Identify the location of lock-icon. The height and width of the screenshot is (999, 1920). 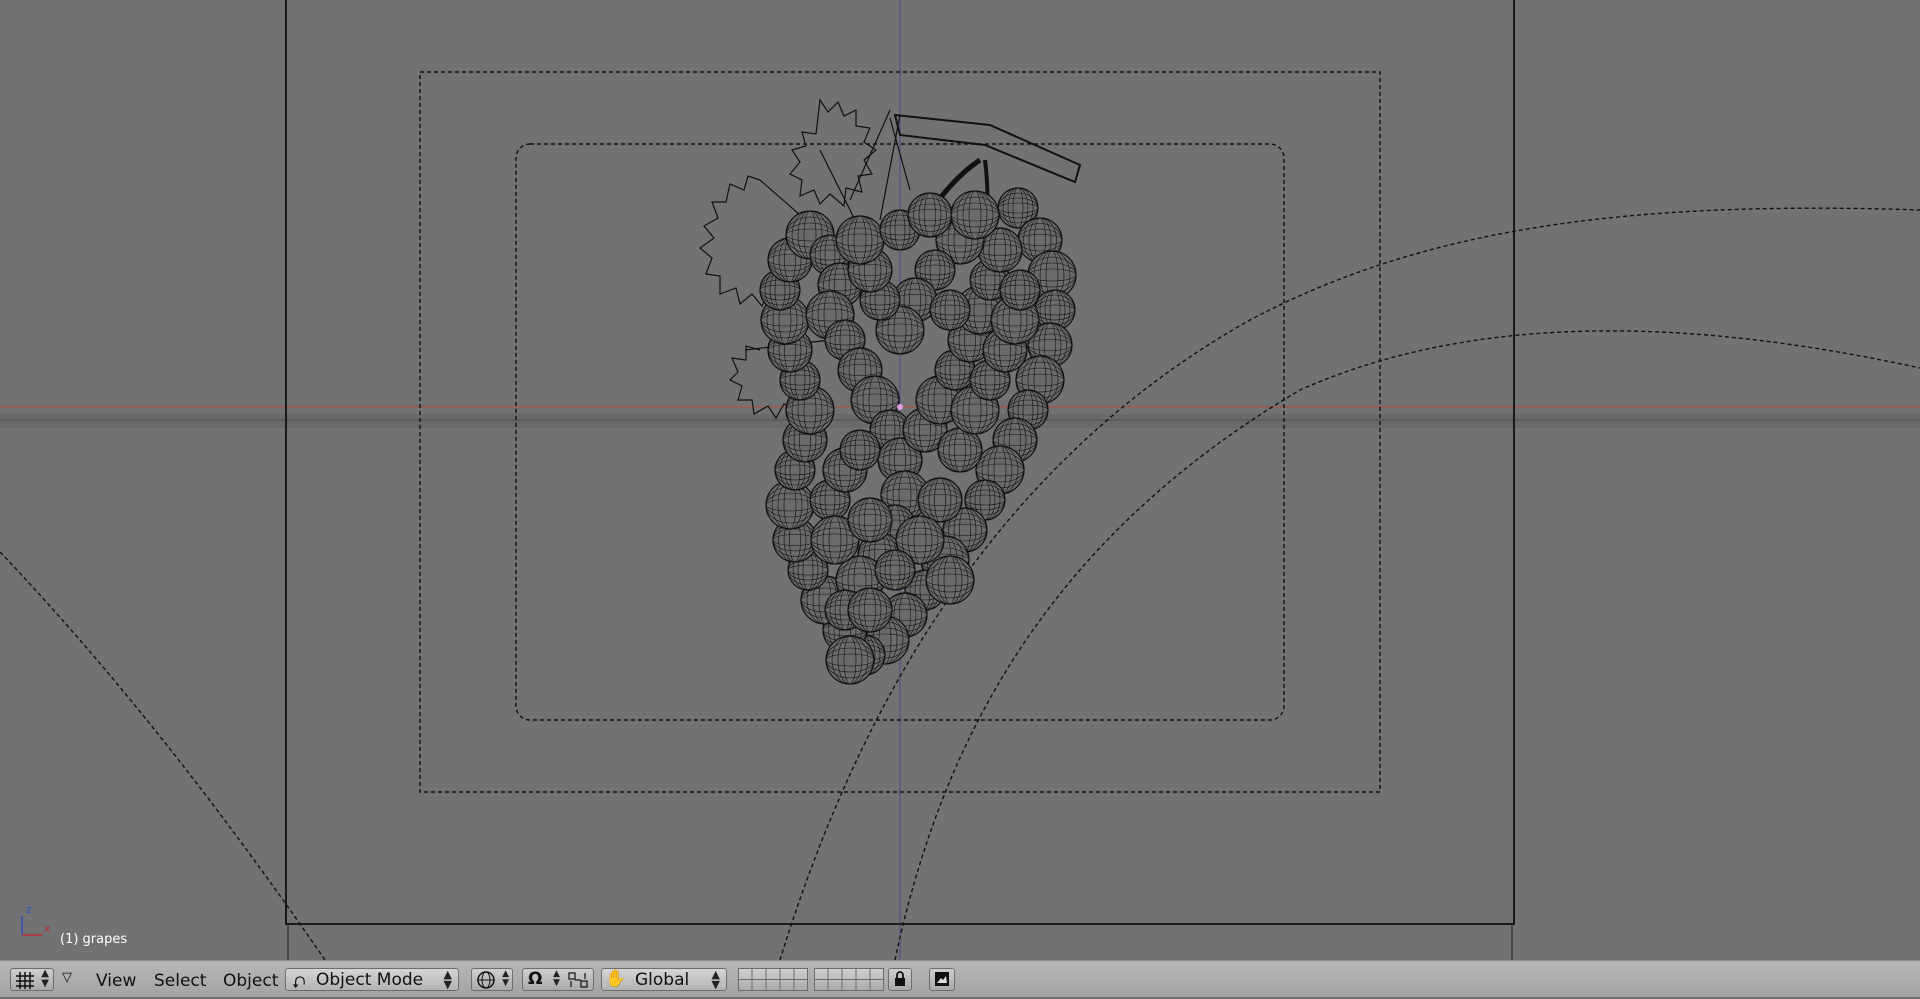
(900, 978).